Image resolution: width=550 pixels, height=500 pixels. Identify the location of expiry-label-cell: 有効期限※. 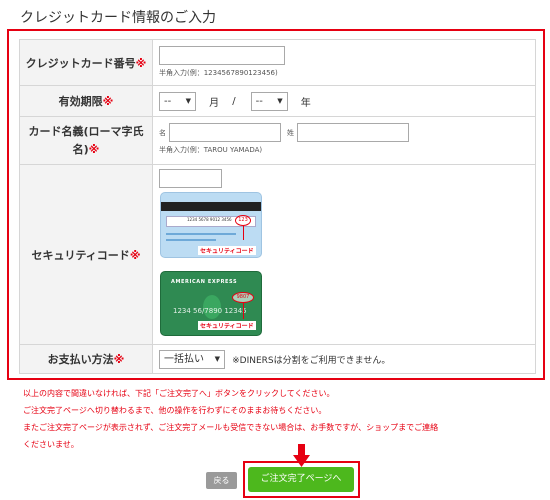
(86, 101).